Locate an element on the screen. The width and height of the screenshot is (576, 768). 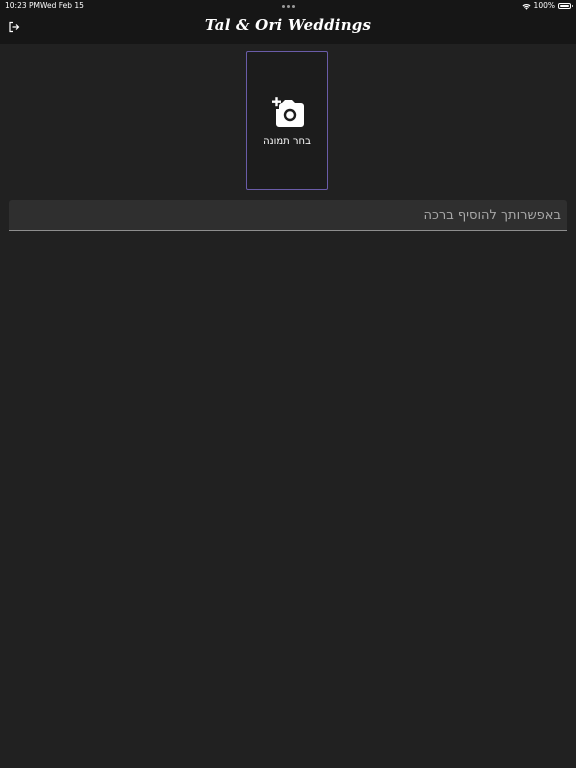
navigation-bar: Tal & Ori Weddings is located at coordinates (288, 28).